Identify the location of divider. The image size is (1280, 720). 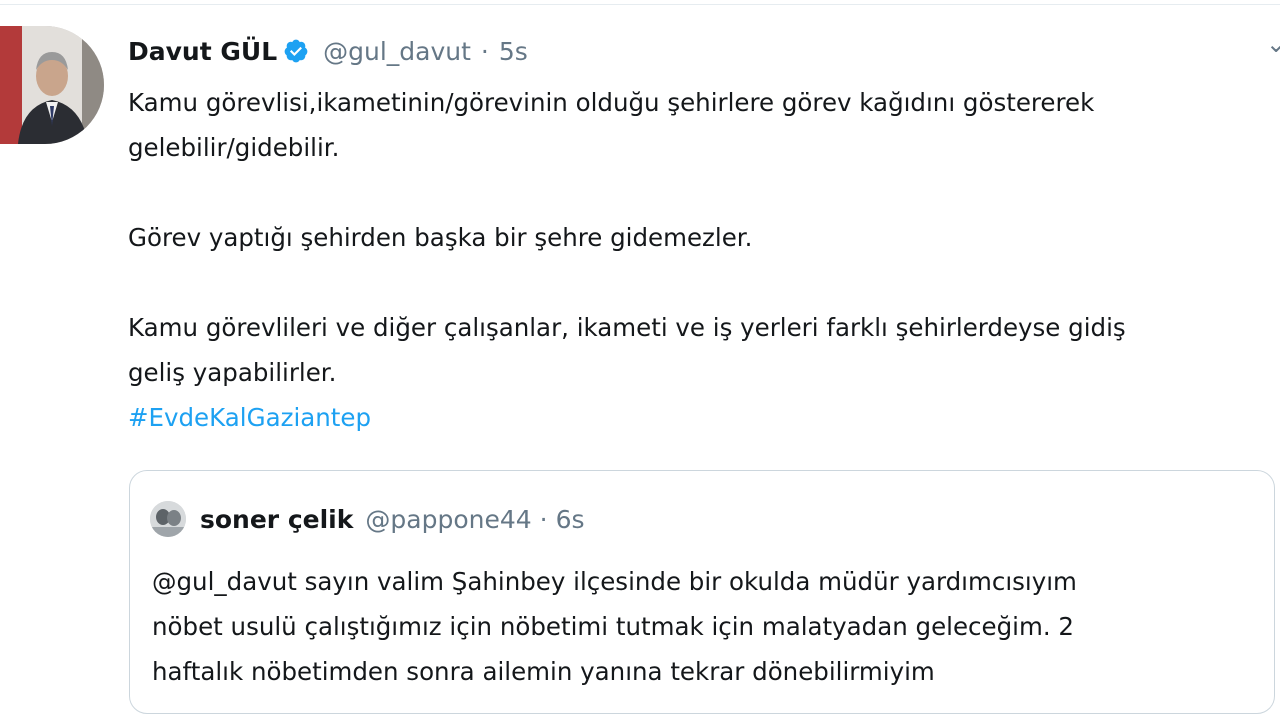
(640, 4).